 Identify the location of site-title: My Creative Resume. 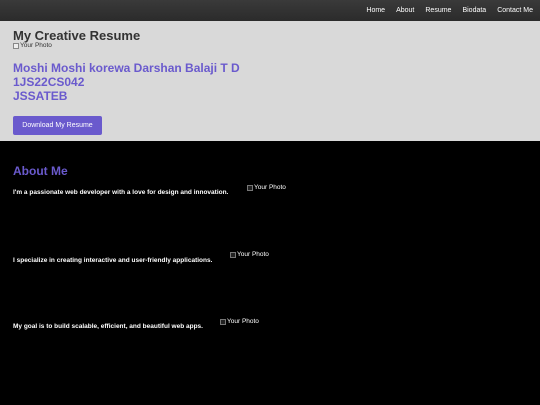
(77, 35).